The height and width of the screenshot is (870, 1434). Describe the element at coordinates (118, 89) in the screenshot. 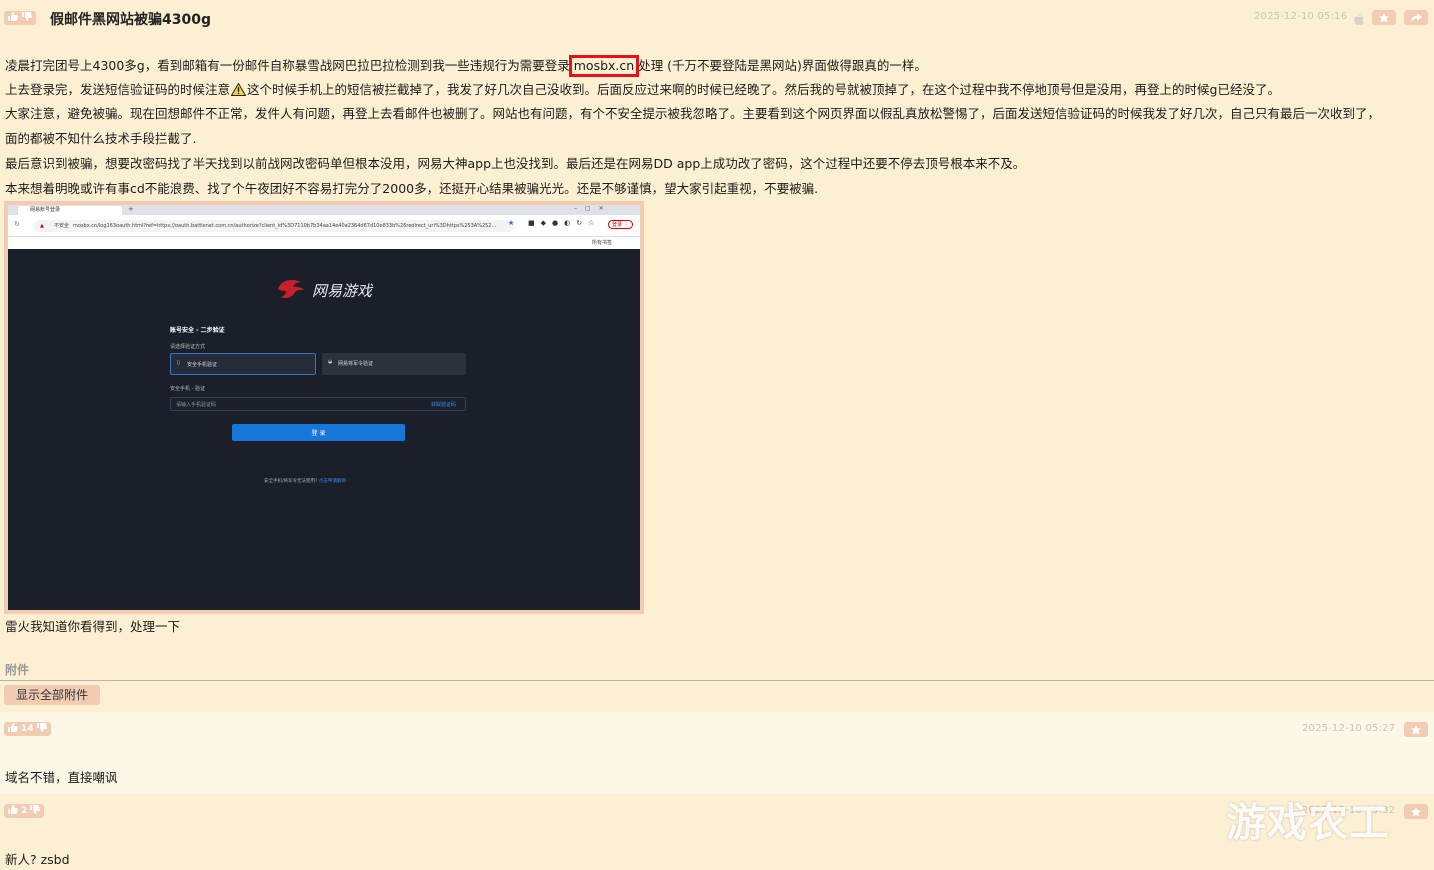

I see `text-segment: 上去登录完，发送短信验证码的时候注意` at that location.